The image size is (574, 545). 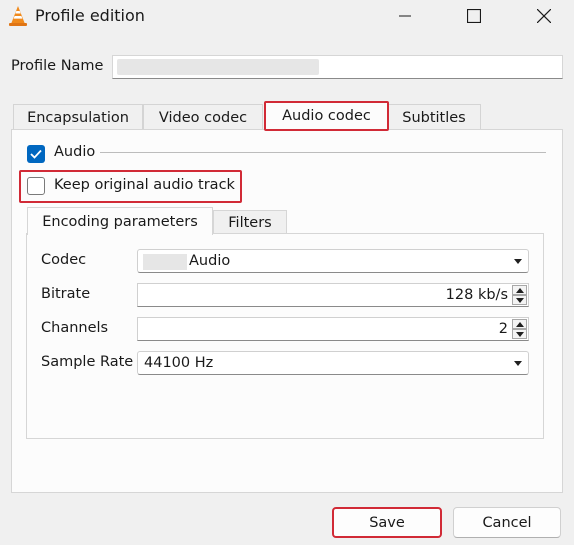 I want to click on keep-original-label: Keep original audio track, so click(x=144, y=185).